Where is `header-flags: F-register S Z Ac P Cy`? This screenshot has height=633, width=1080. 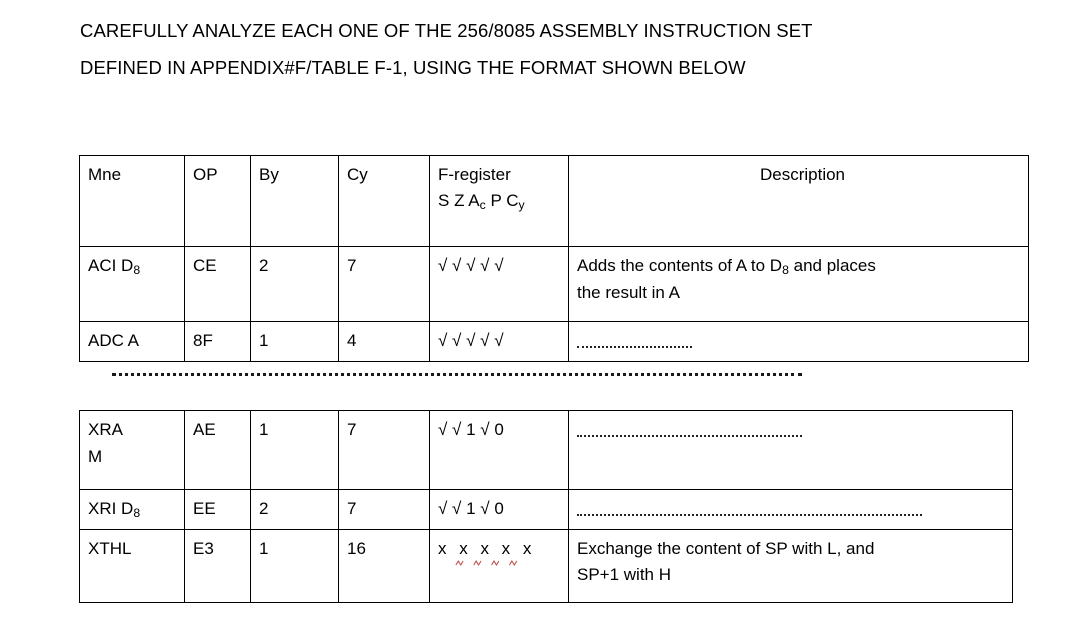
header-flags: F-register S Z Ac P Cy is located at coordinates (499, 201).